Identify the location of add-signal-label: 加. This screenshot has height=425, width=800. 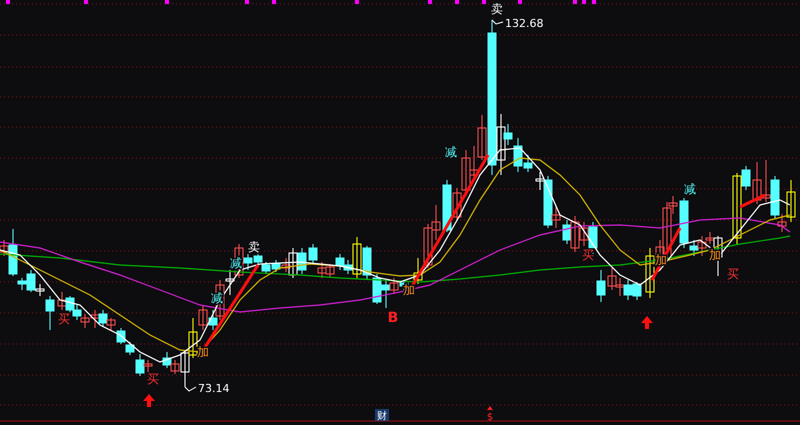
(661, 260).